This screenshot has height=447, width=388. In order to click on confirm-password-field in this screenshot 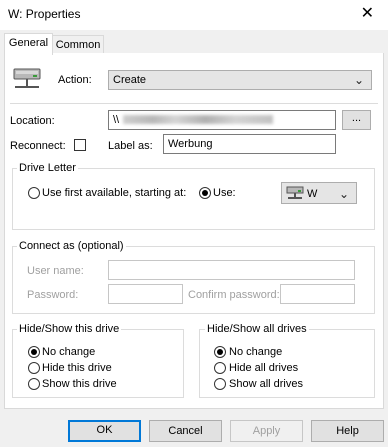, I will do `click(317, 294)`.